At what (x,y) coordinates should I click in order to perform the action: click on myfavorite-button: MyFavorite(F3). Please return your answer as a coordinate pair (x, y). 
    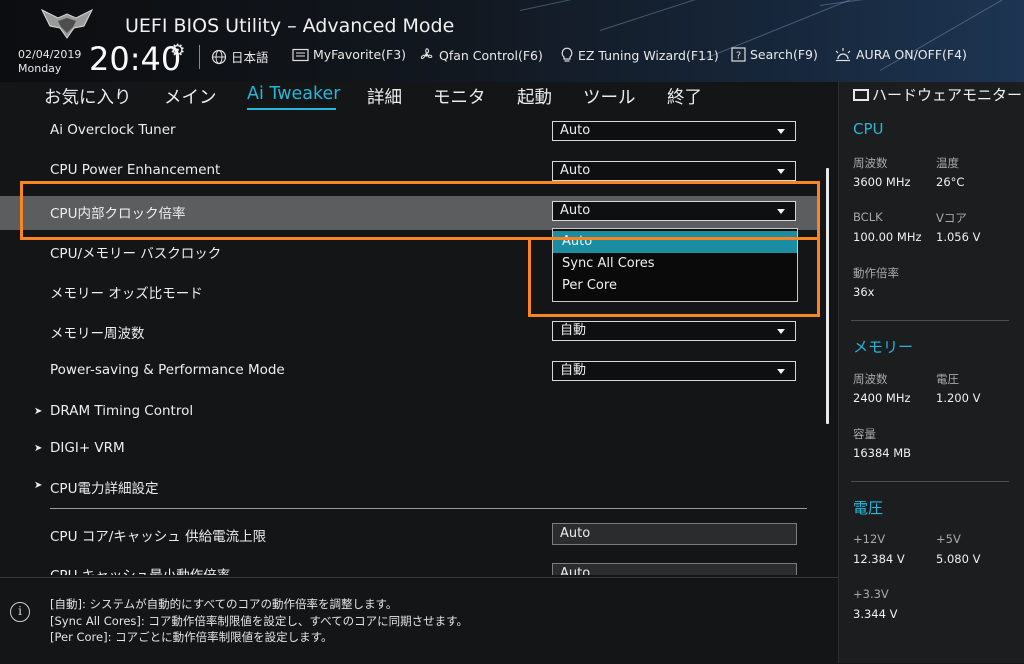
    Looking at the image, I should click on (349, 54).